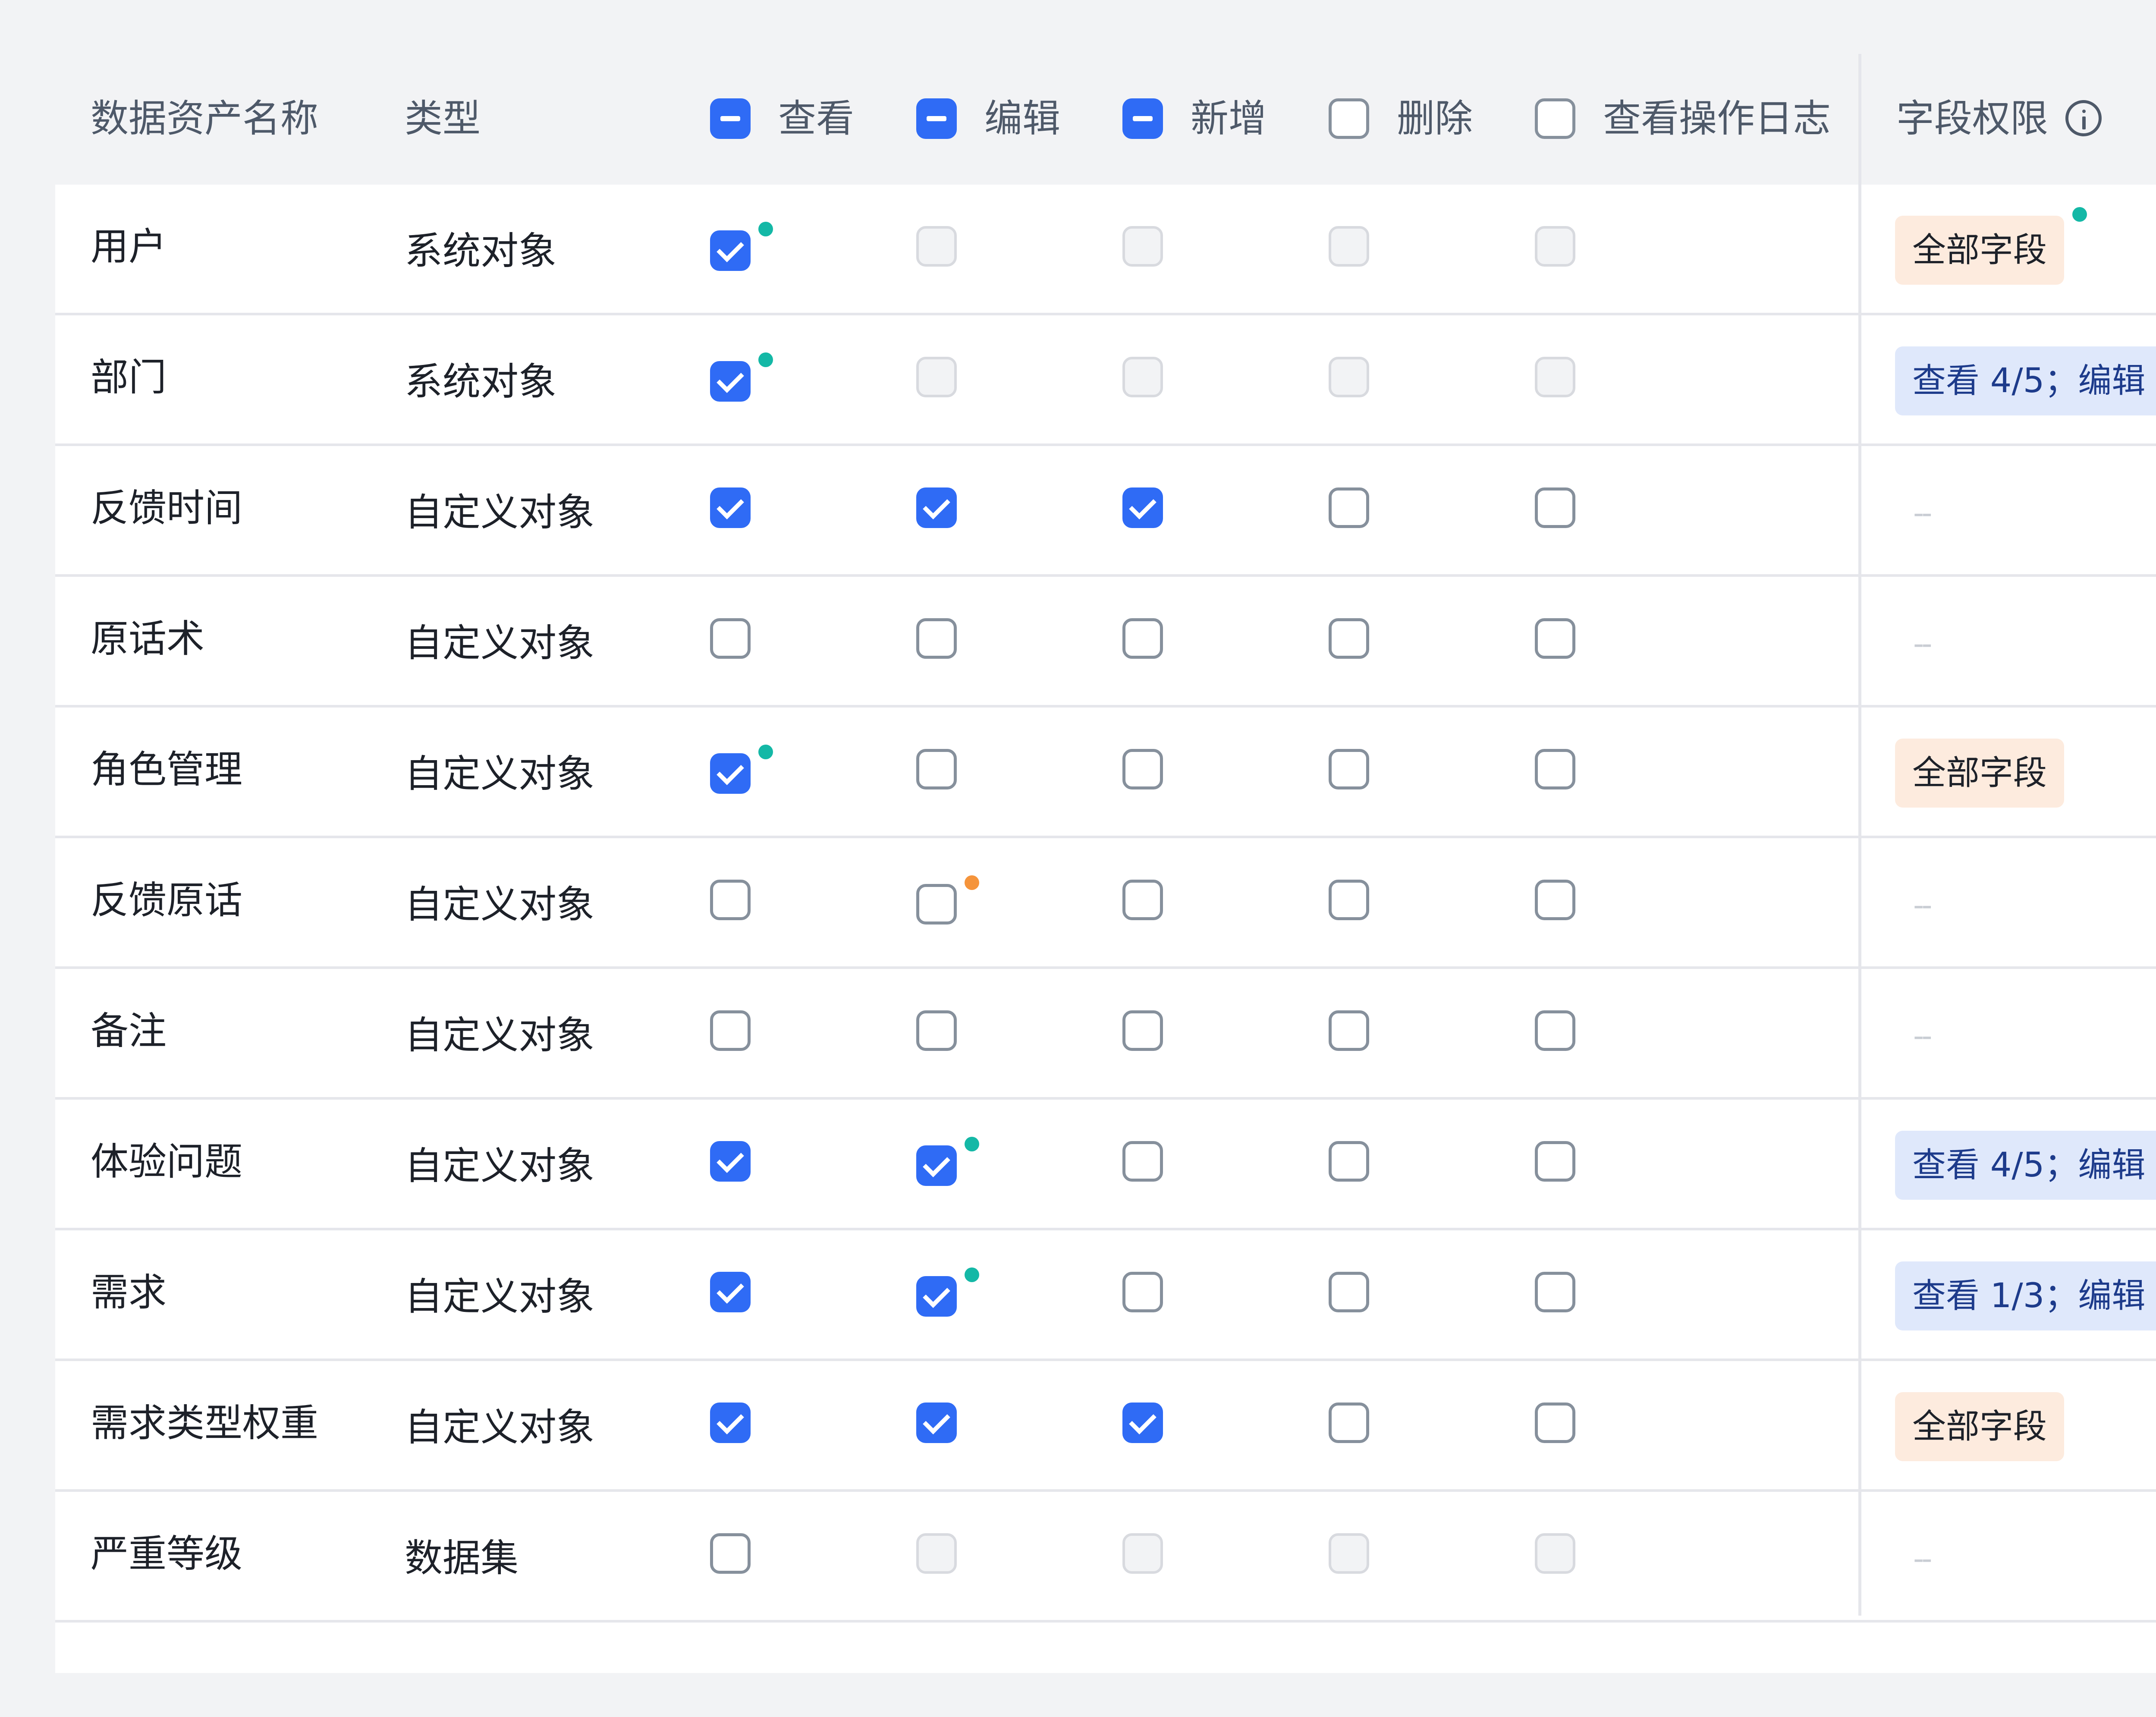 The image size is (2156, 1717). Describe the element at coordinates (1973, 118) in the screenshot. I see `column-header-field-permission: 字段权限` at that location.